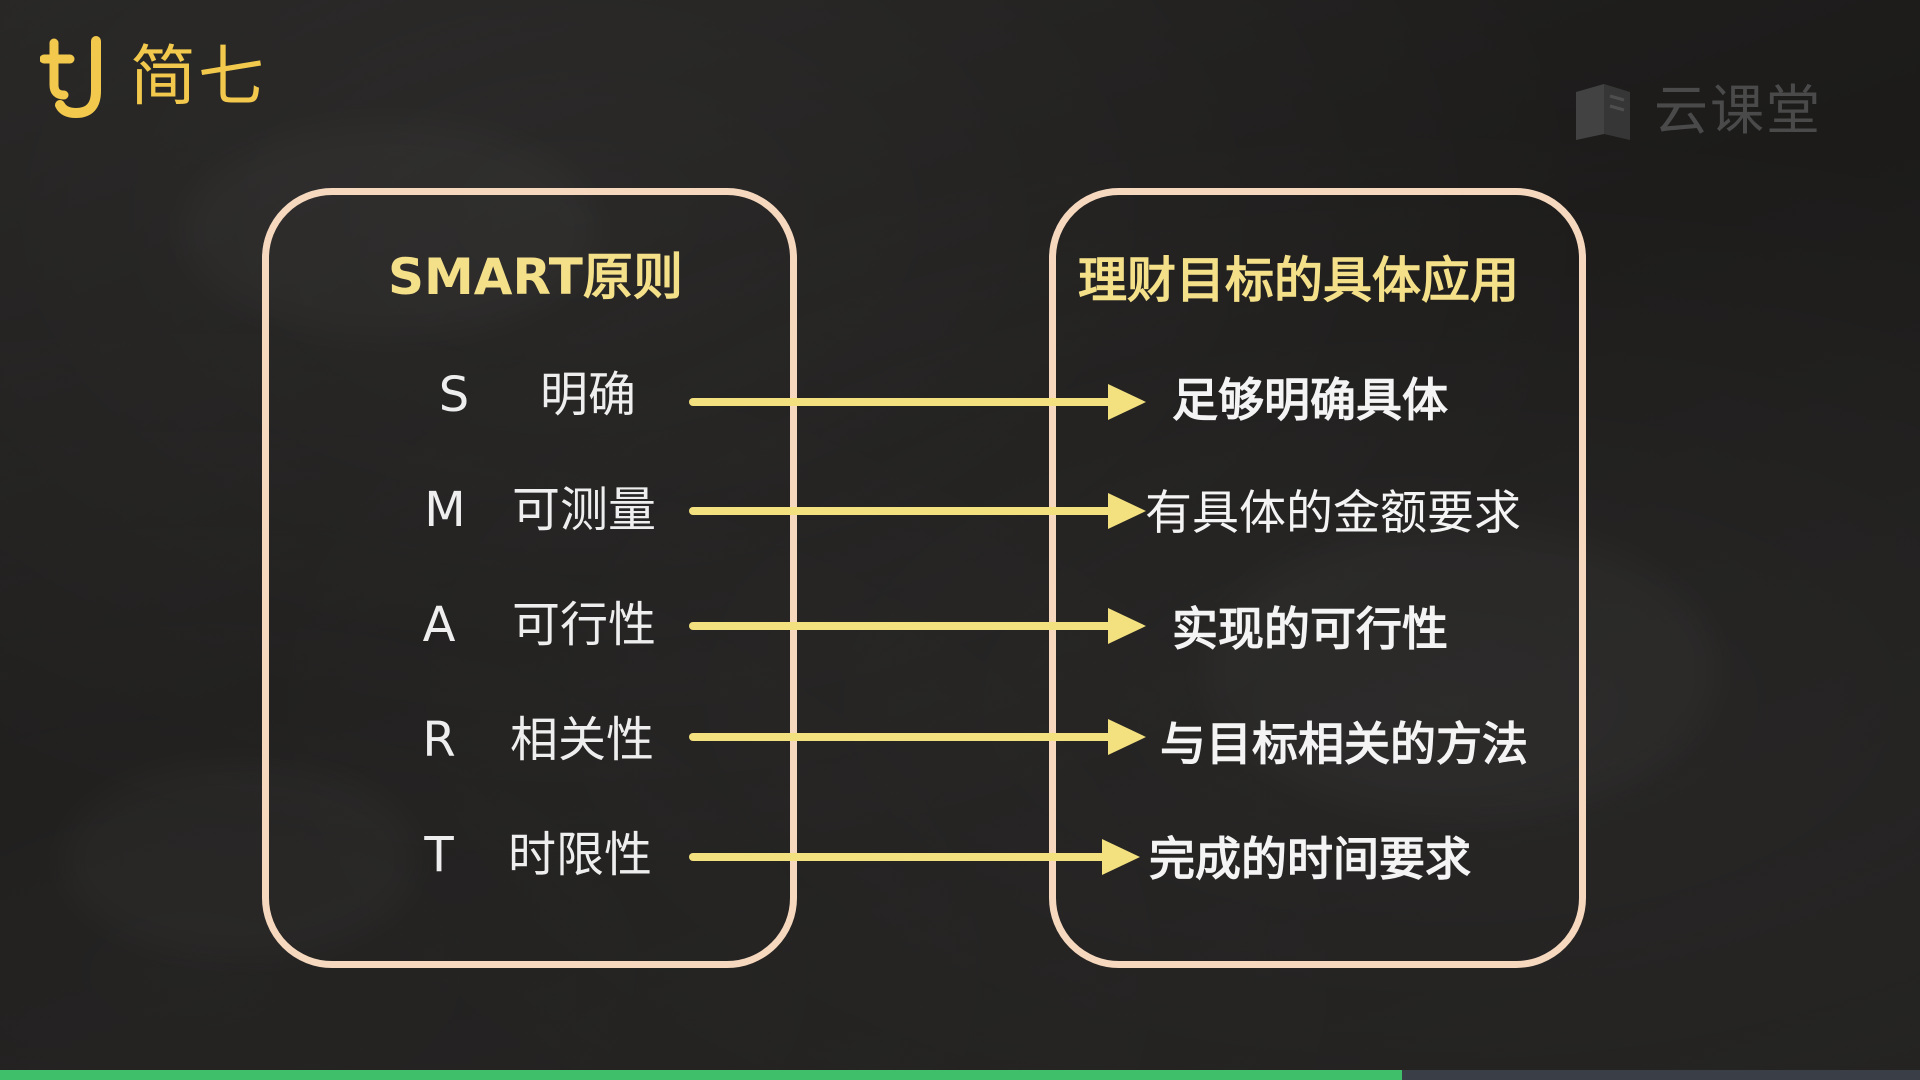 The height and width of the screenshot is (1080, 1920). I want to click on row-meaning: 相关性, so click(582, 740).